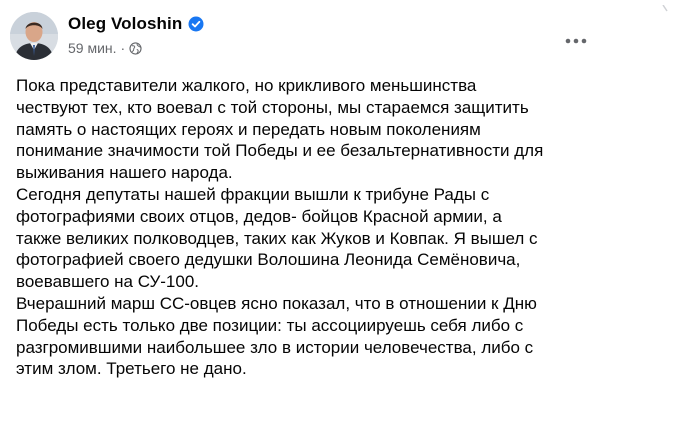  I want to click on text-line: этим злом. Третьего не дано., so click(131, 369).